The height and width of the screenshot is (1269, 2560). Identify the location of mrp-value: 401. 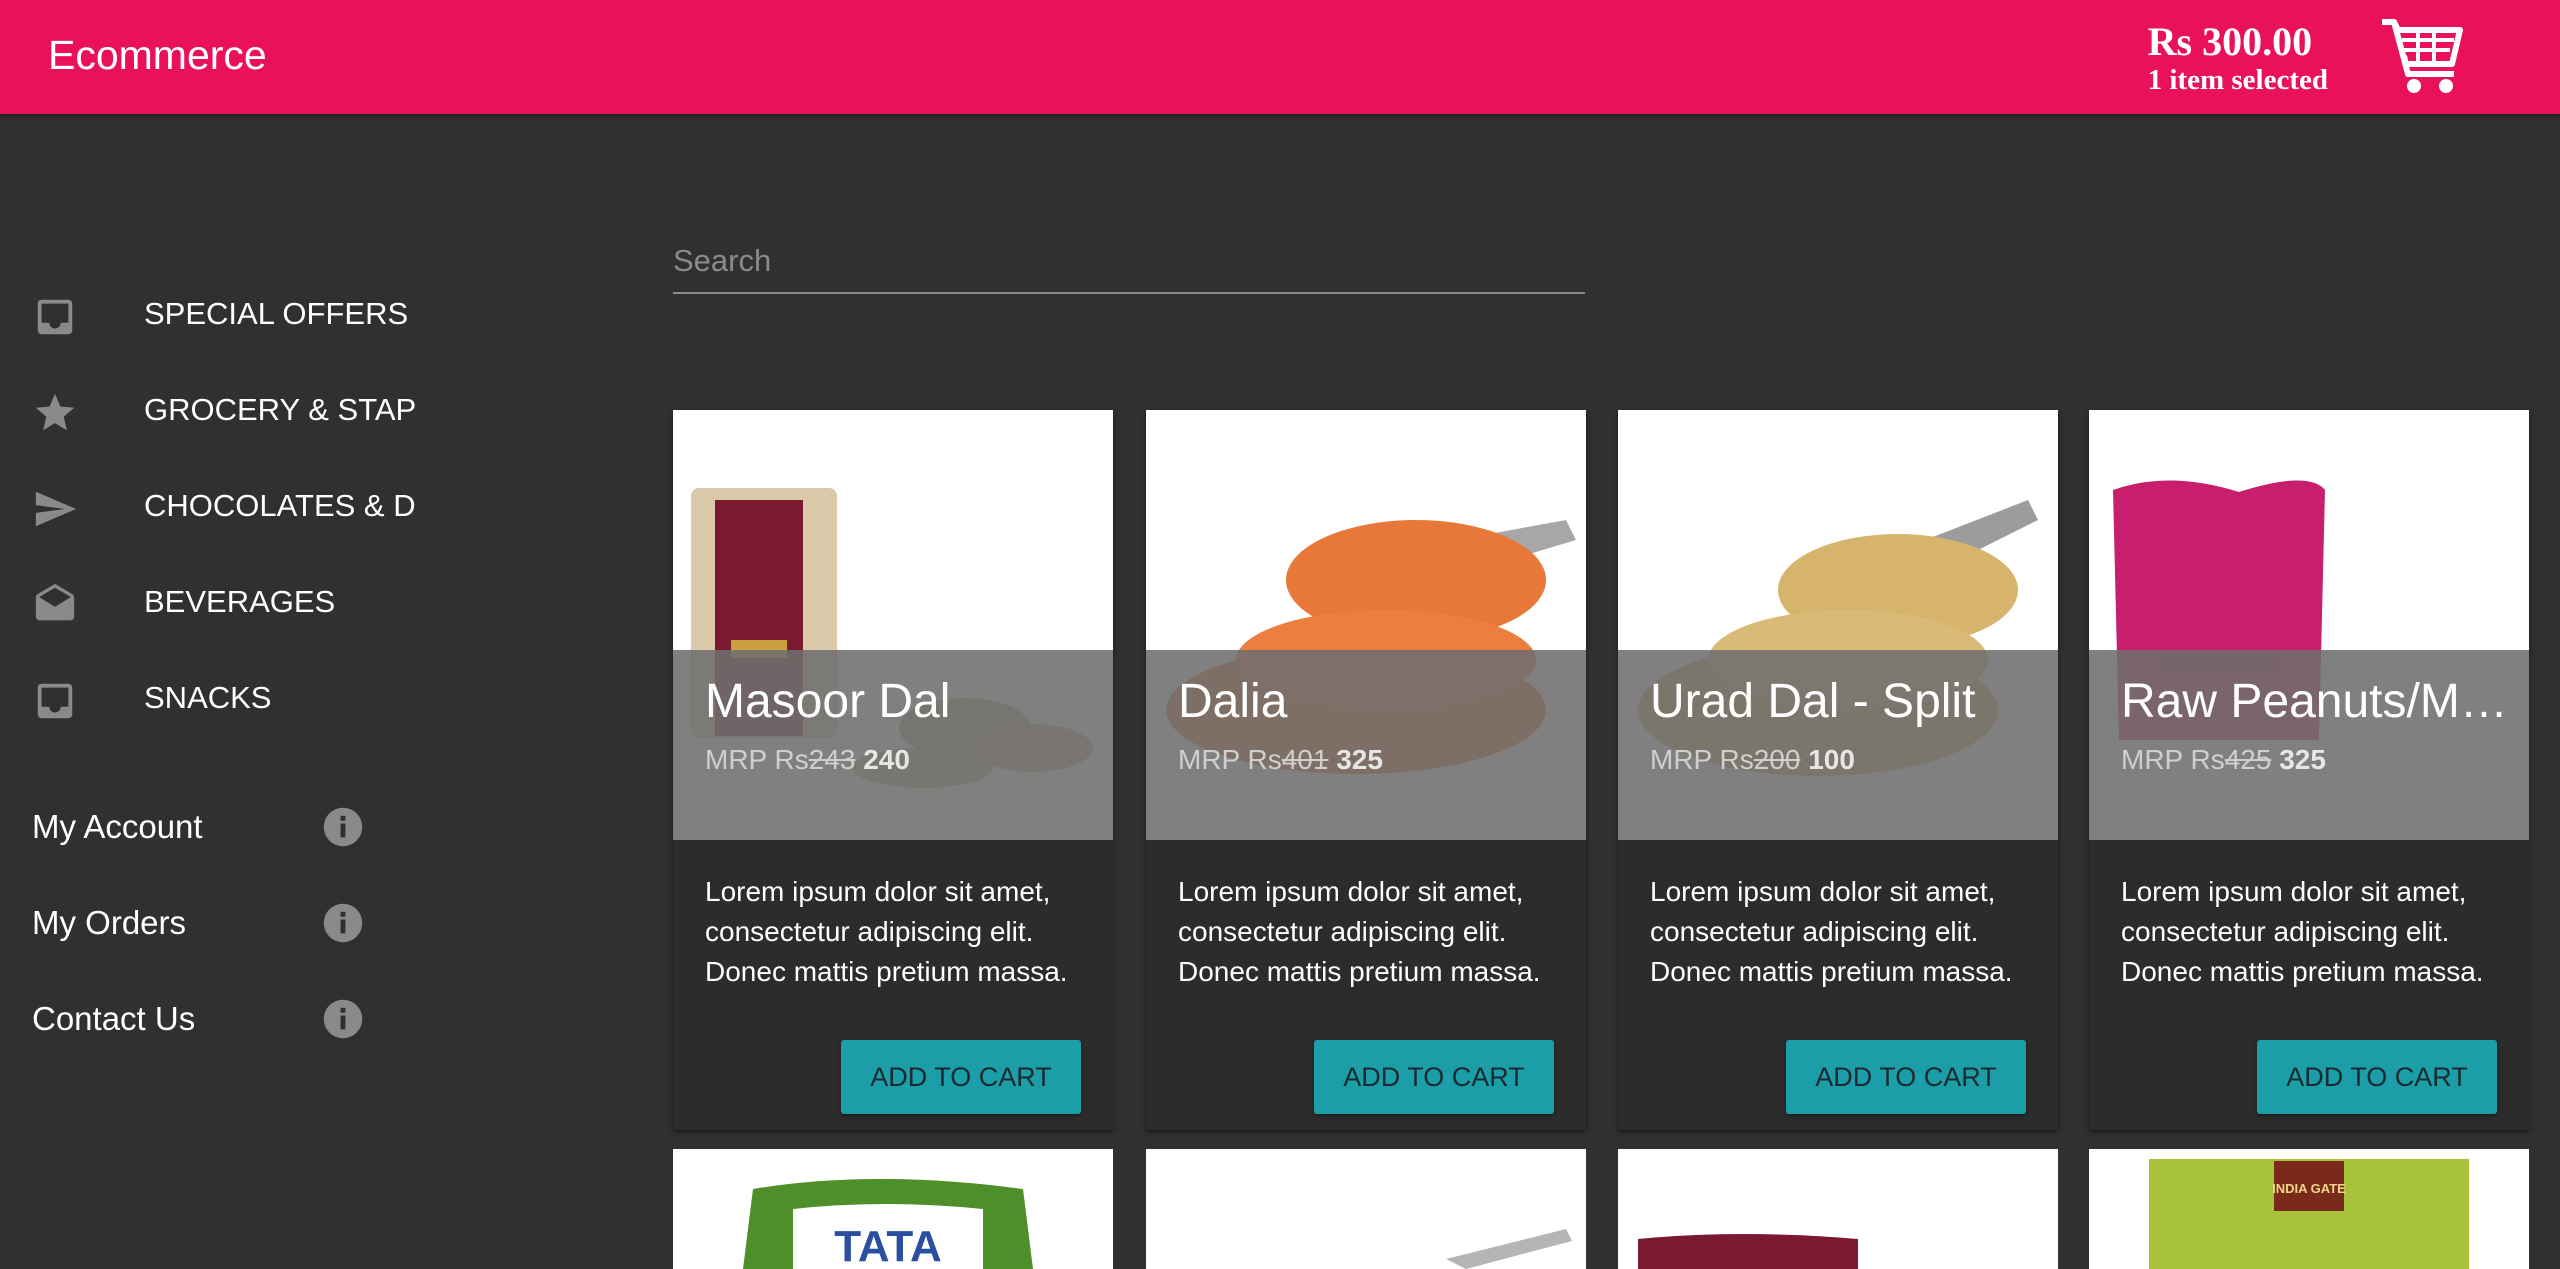
(1305, 759).